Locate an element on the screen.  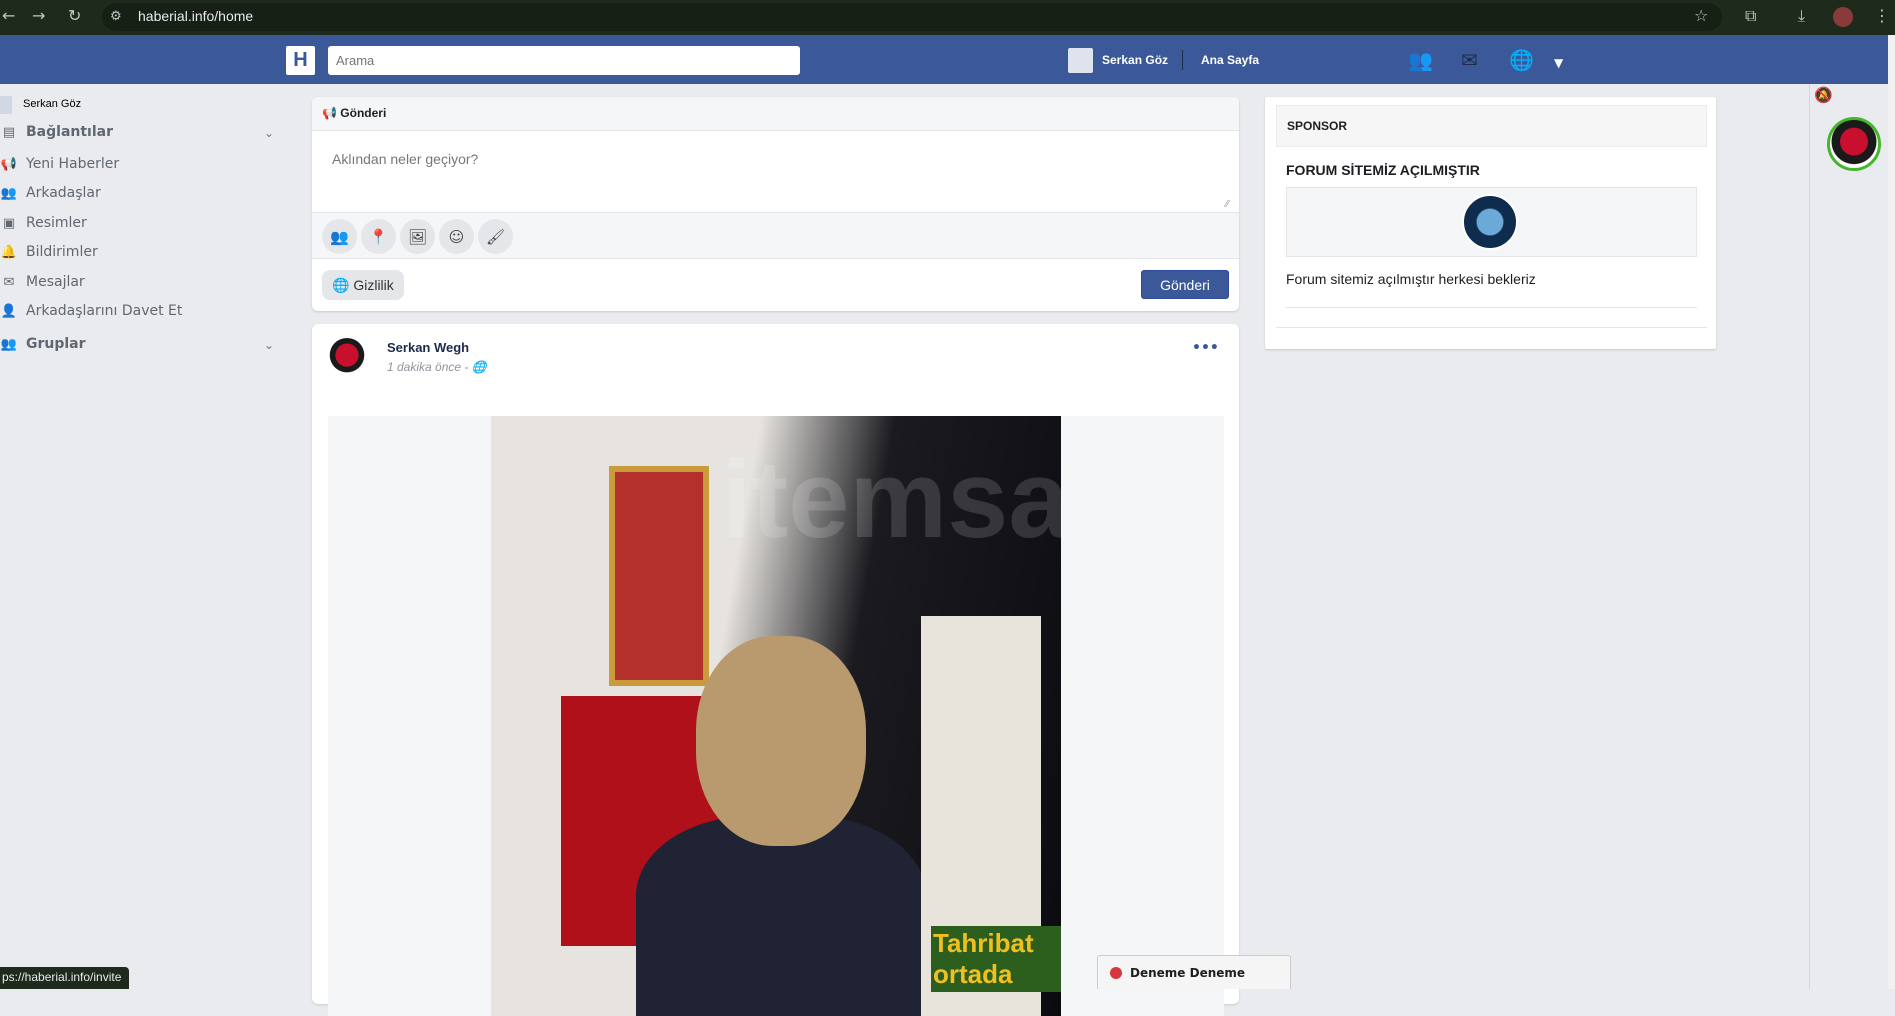
post-time: 1 dakika önce - 🌐 is located at coordinates (437, 367).